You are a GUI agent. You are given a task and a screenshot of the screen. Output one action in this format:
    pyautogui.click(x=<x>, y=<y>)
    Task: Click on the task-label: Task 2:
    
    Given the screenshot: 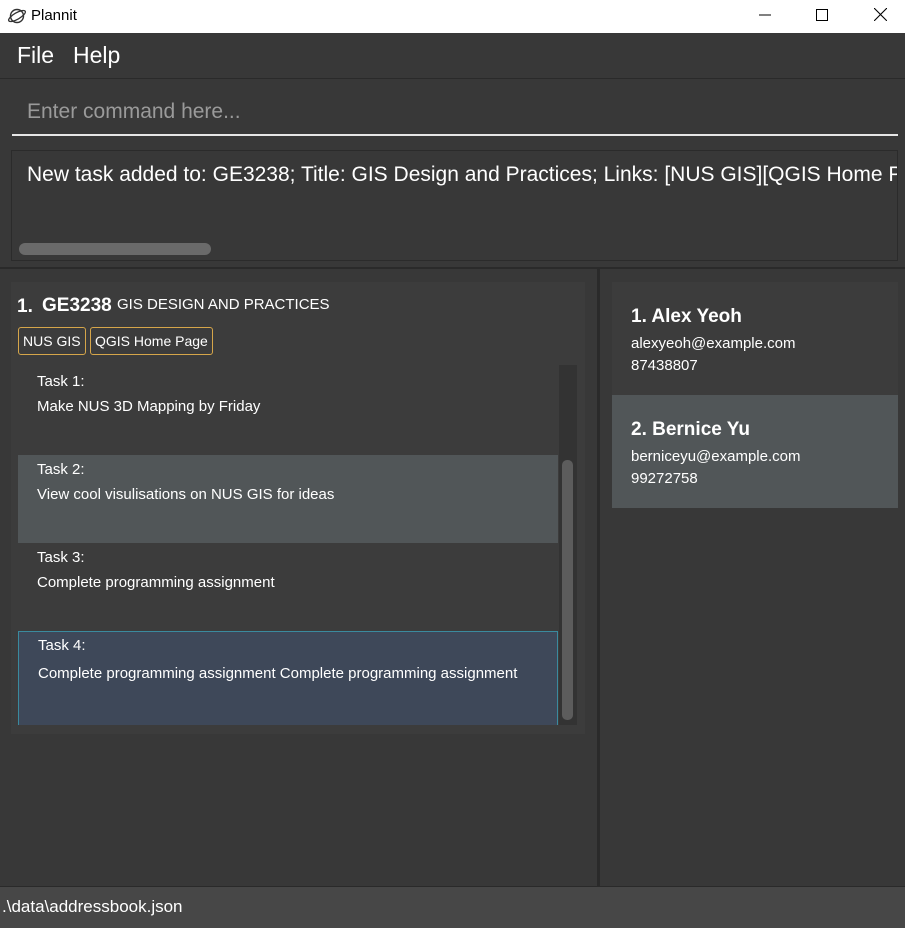 What is the action you would take?
    pyautogui.click(x=61, y=469)
    